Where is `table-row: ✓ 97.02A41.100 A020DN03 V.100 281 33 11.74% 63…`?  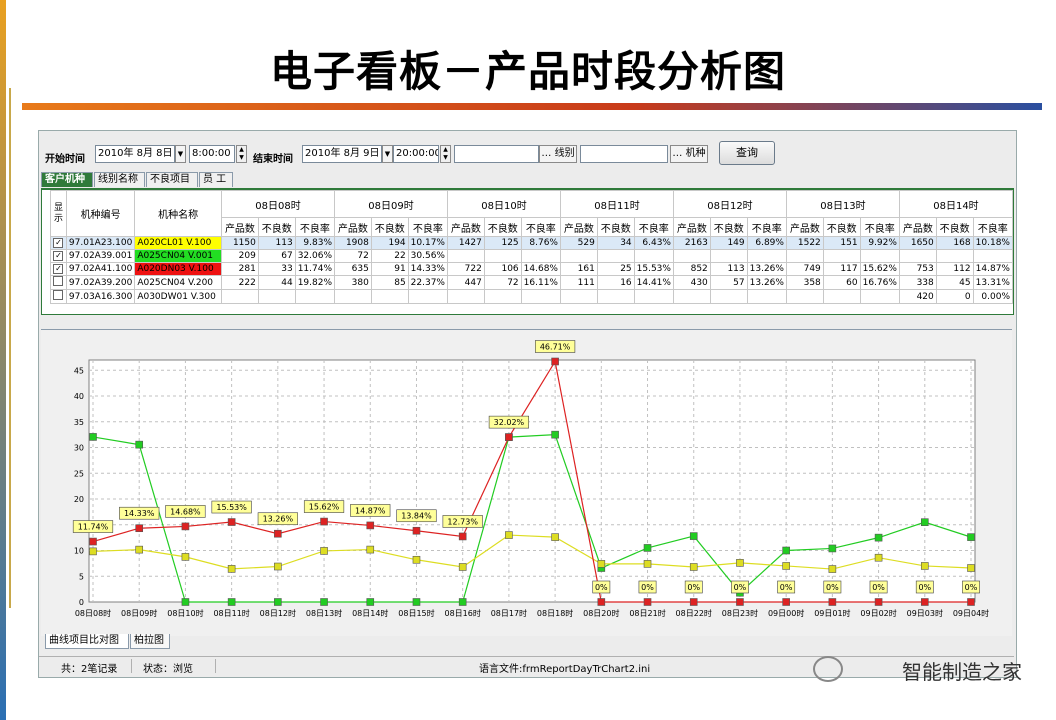 table-row: ✓ 97.02A41.100 A020DN03 V.100 281 33 11.74% 63… is located at coordinates (532, 269).